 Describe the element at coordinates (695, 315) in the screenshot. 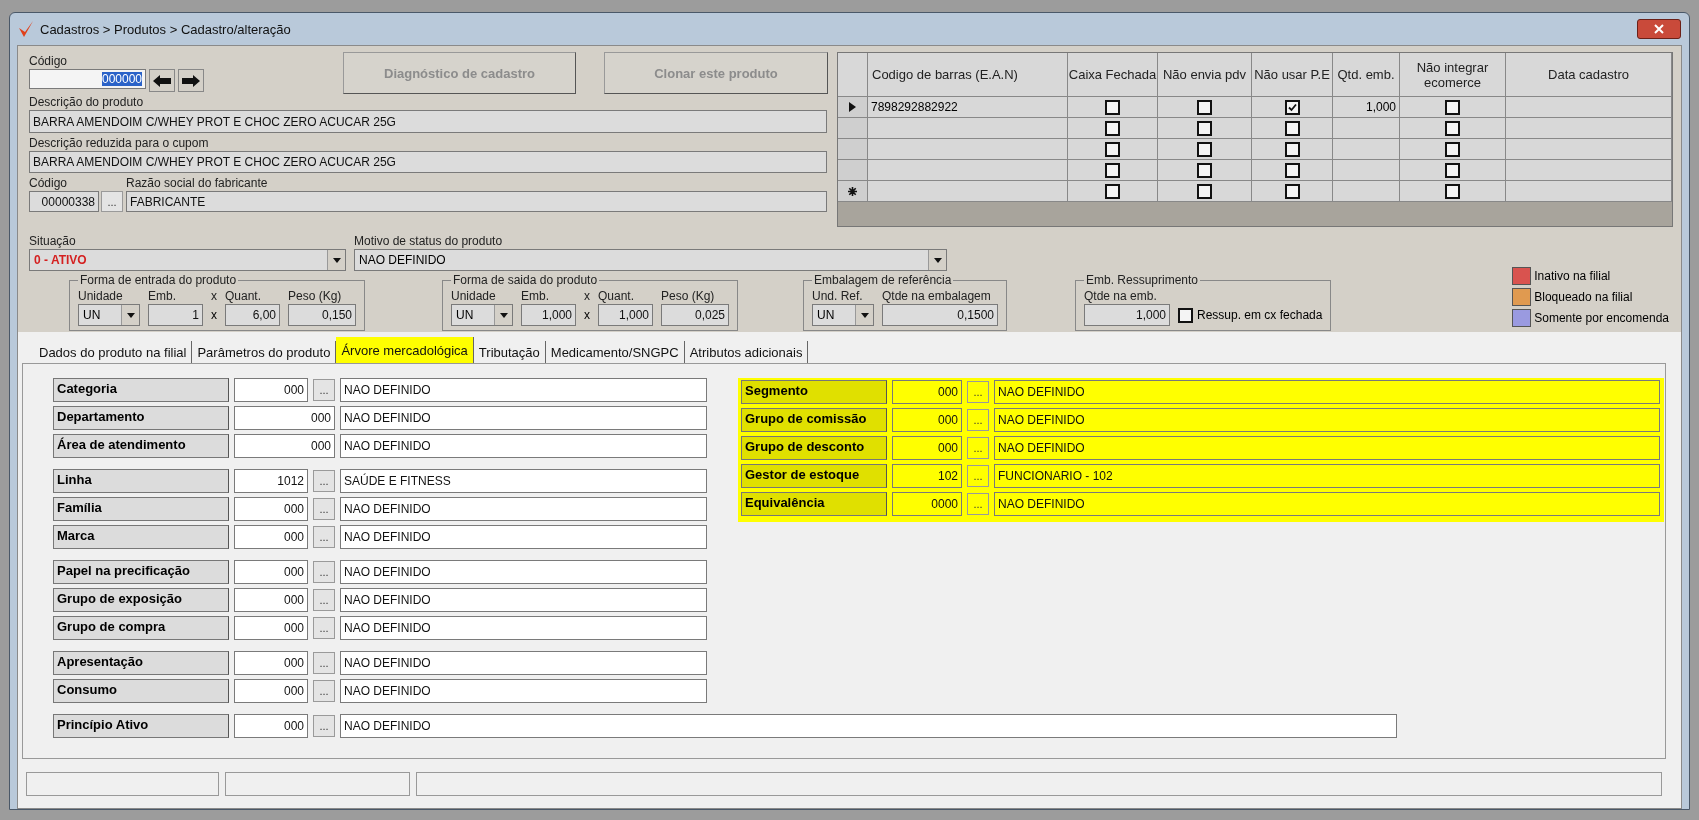

I see `number-field: 0,025` at that location.